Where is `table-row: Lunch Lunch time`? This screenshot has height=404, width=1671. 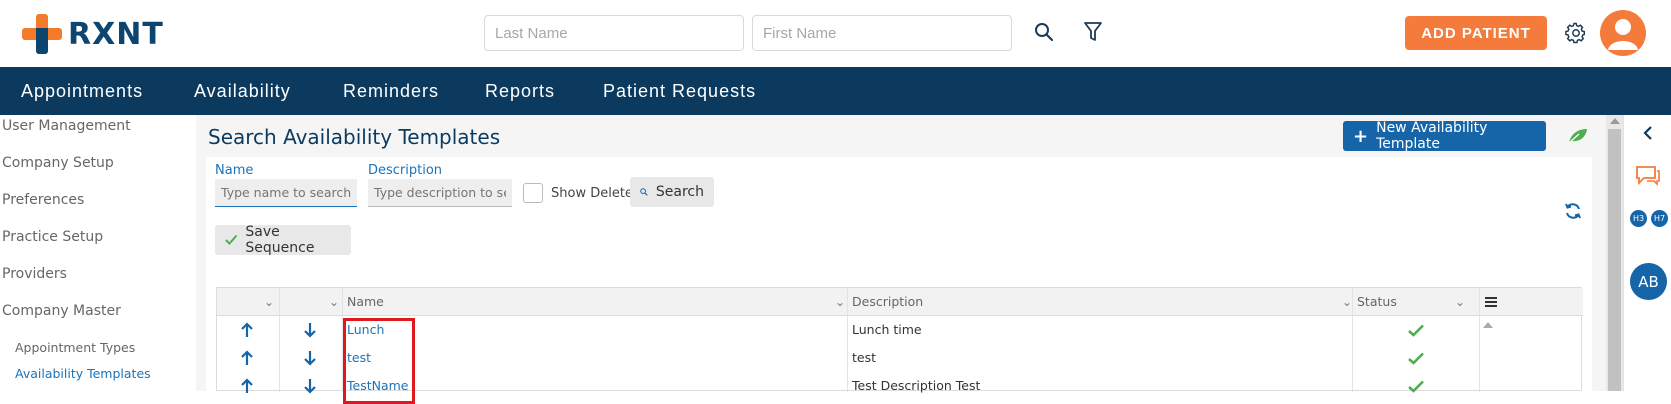 table-row: Lunch Lunch time is located at coordinates (900, 330).